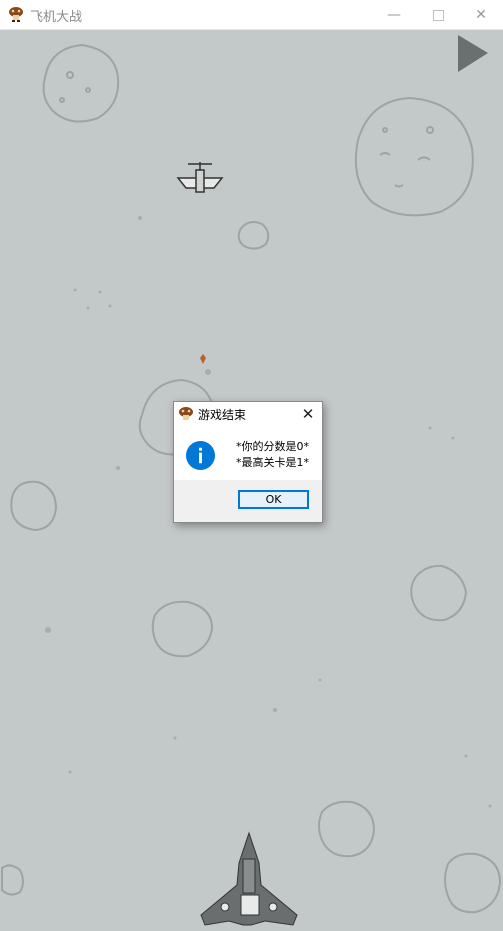 The width and height of the screenshot is (503, 931). Describe the element at coordinates (203, 359) in the screenshot. I see `bullet` at that location.